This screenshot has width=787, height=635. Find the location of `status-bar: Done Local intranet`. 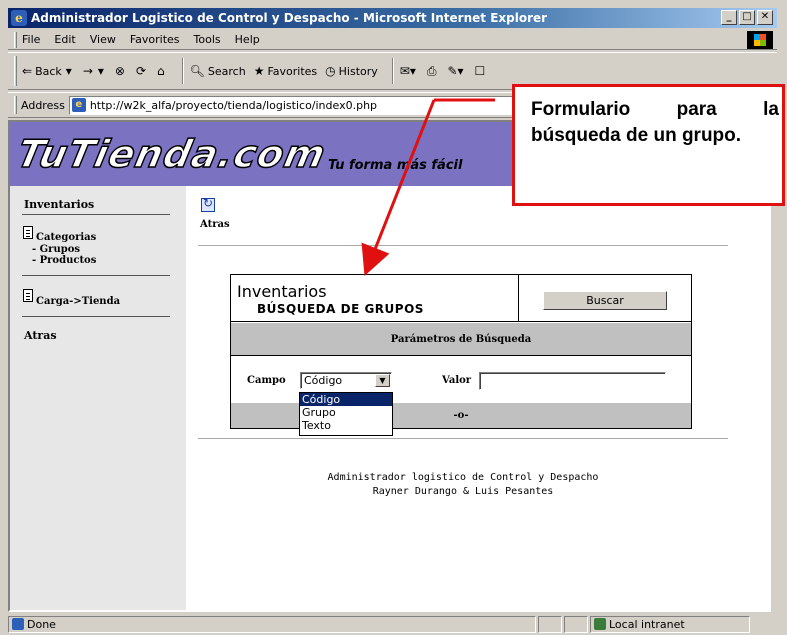

status-bar: Done Local intranet is located at coordinates (392, 624).